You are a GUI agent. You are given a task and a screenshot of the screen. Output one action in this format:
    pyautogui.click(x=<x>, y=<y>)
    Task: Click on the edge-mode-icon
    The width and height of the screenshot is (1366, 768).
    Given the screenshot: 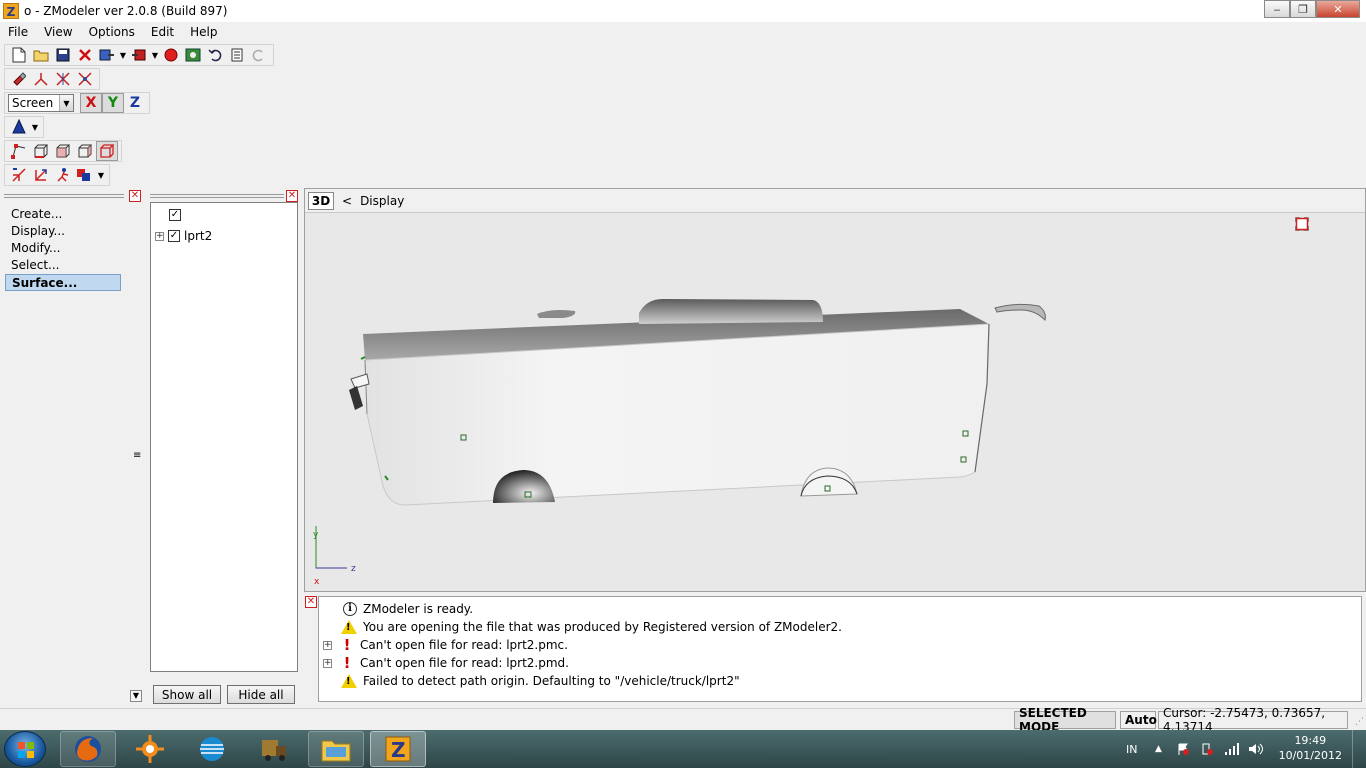 What is the action you would take?
    pyautogui.click(x=41, y=151)
    